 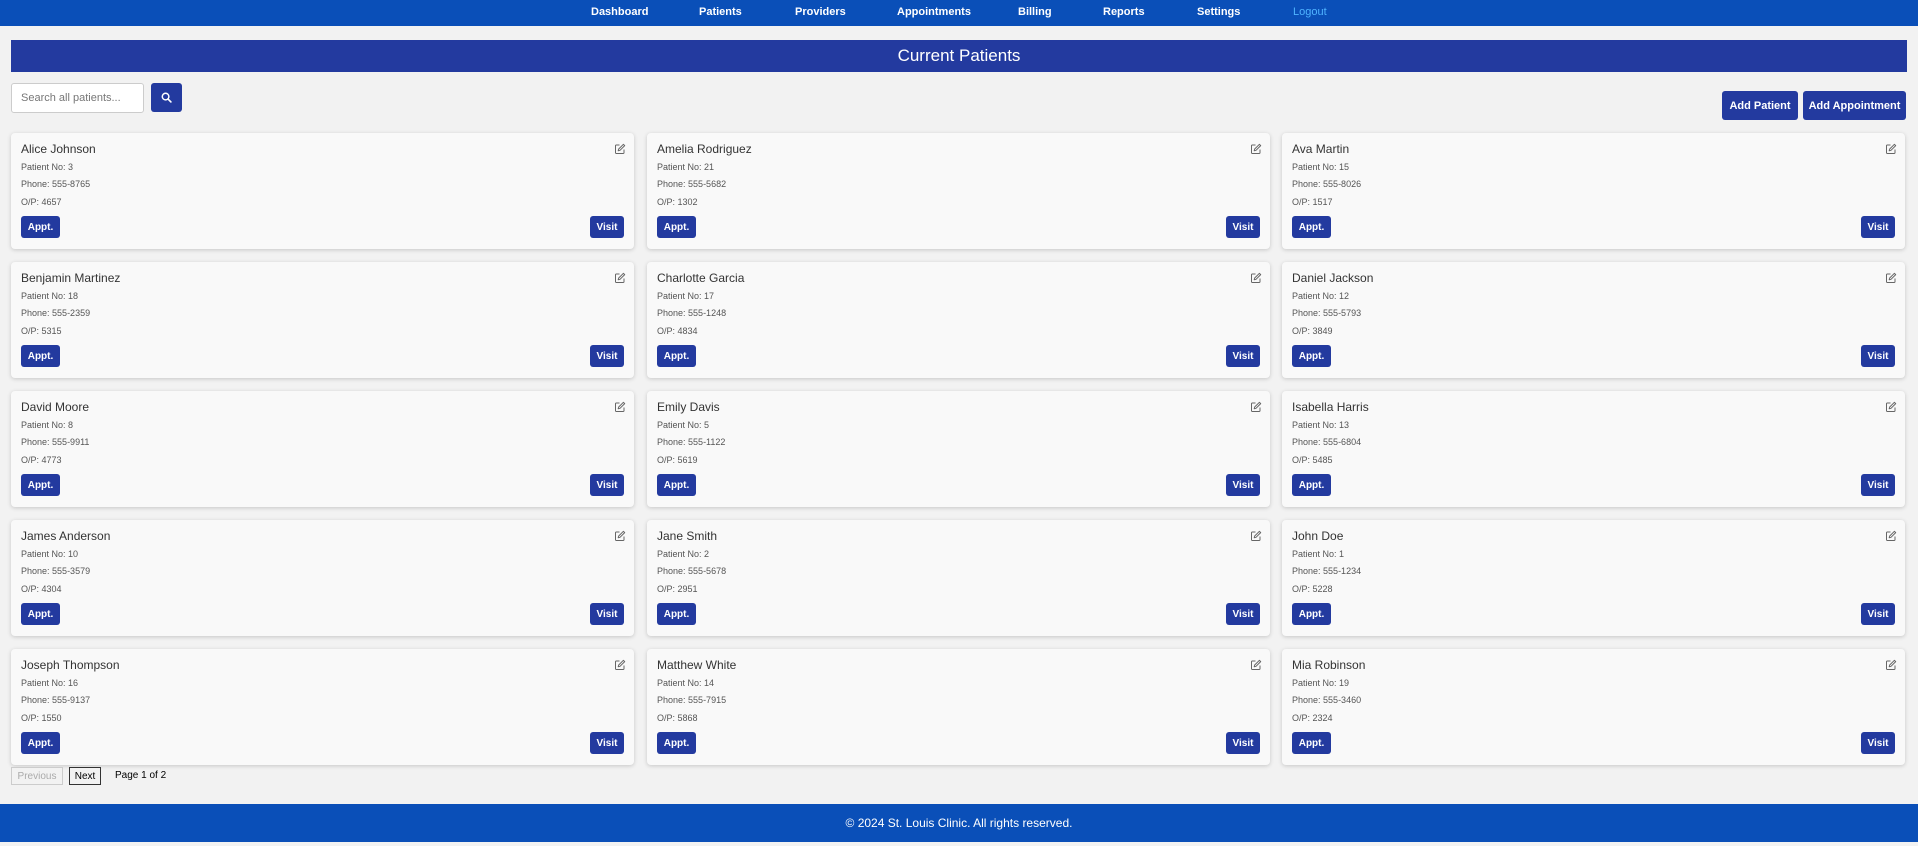 What do you see at coordinates (677, 202) in the screenshot?
I see `patient-op: O/P: 1302` at bounding box center [677, 202].